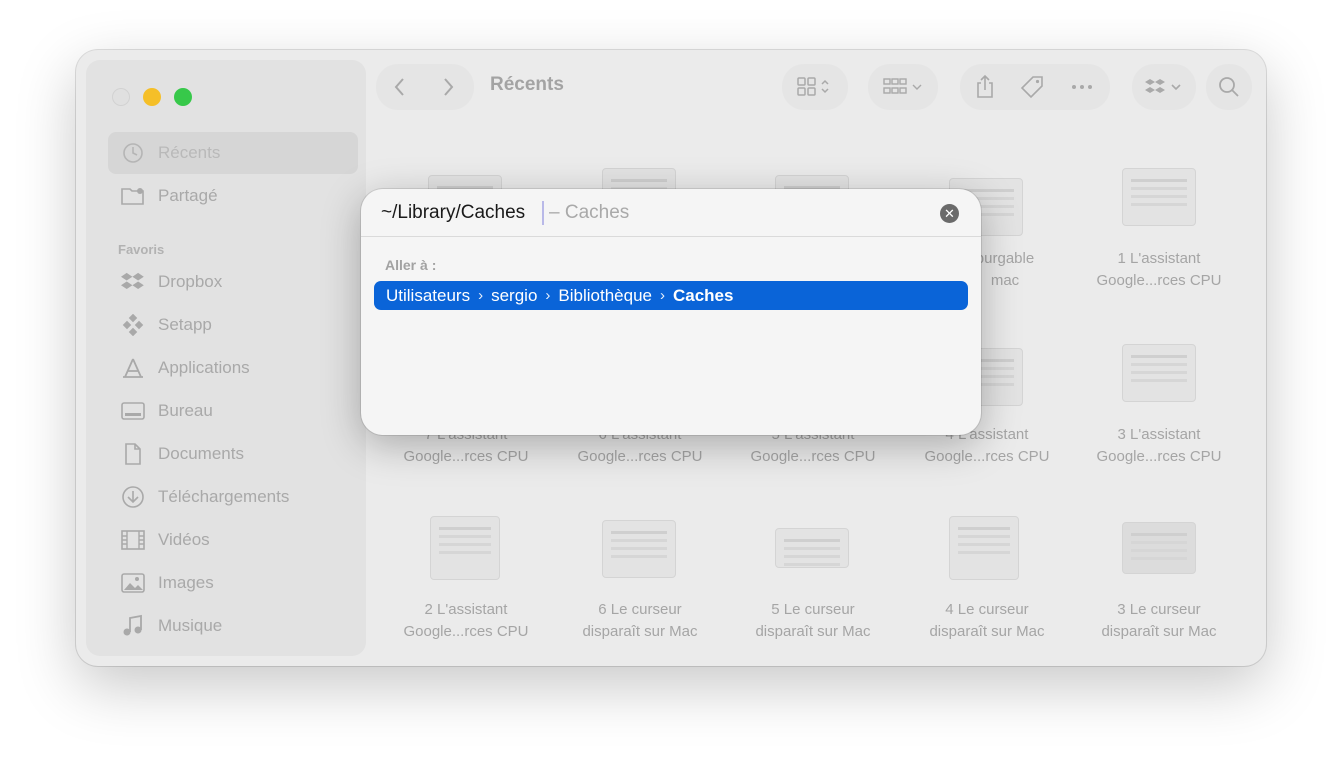 The image size is (1340, 766). I want to click on close-button, so click(121, 97).